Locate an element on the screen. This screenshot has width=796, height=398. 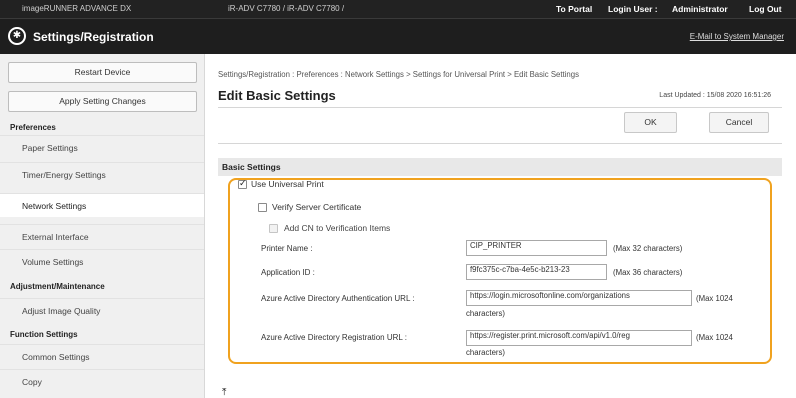
restart-device-button: Restart Device is located at coordinates (102, 72).